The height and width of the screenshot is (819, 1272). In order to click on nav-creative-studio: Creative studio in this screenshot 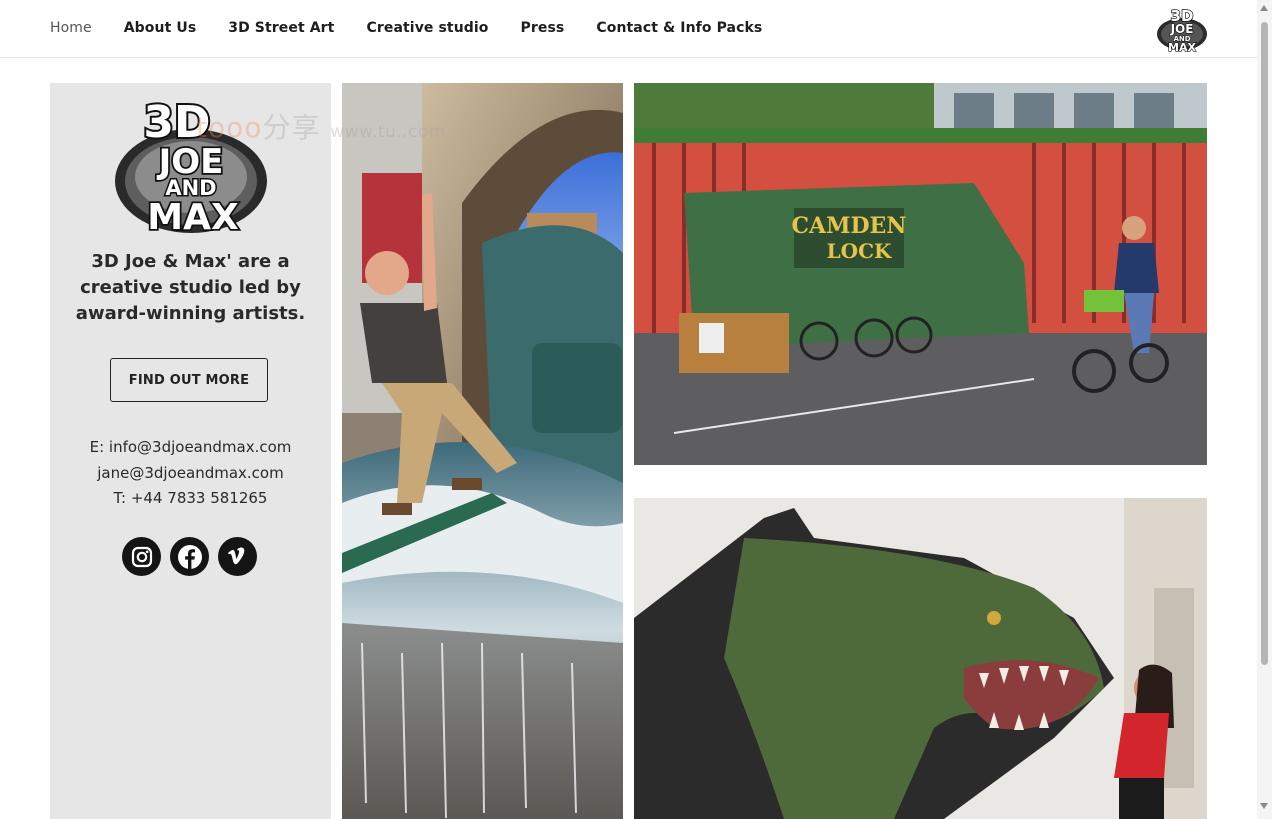, I will do `click(427, 28)`.